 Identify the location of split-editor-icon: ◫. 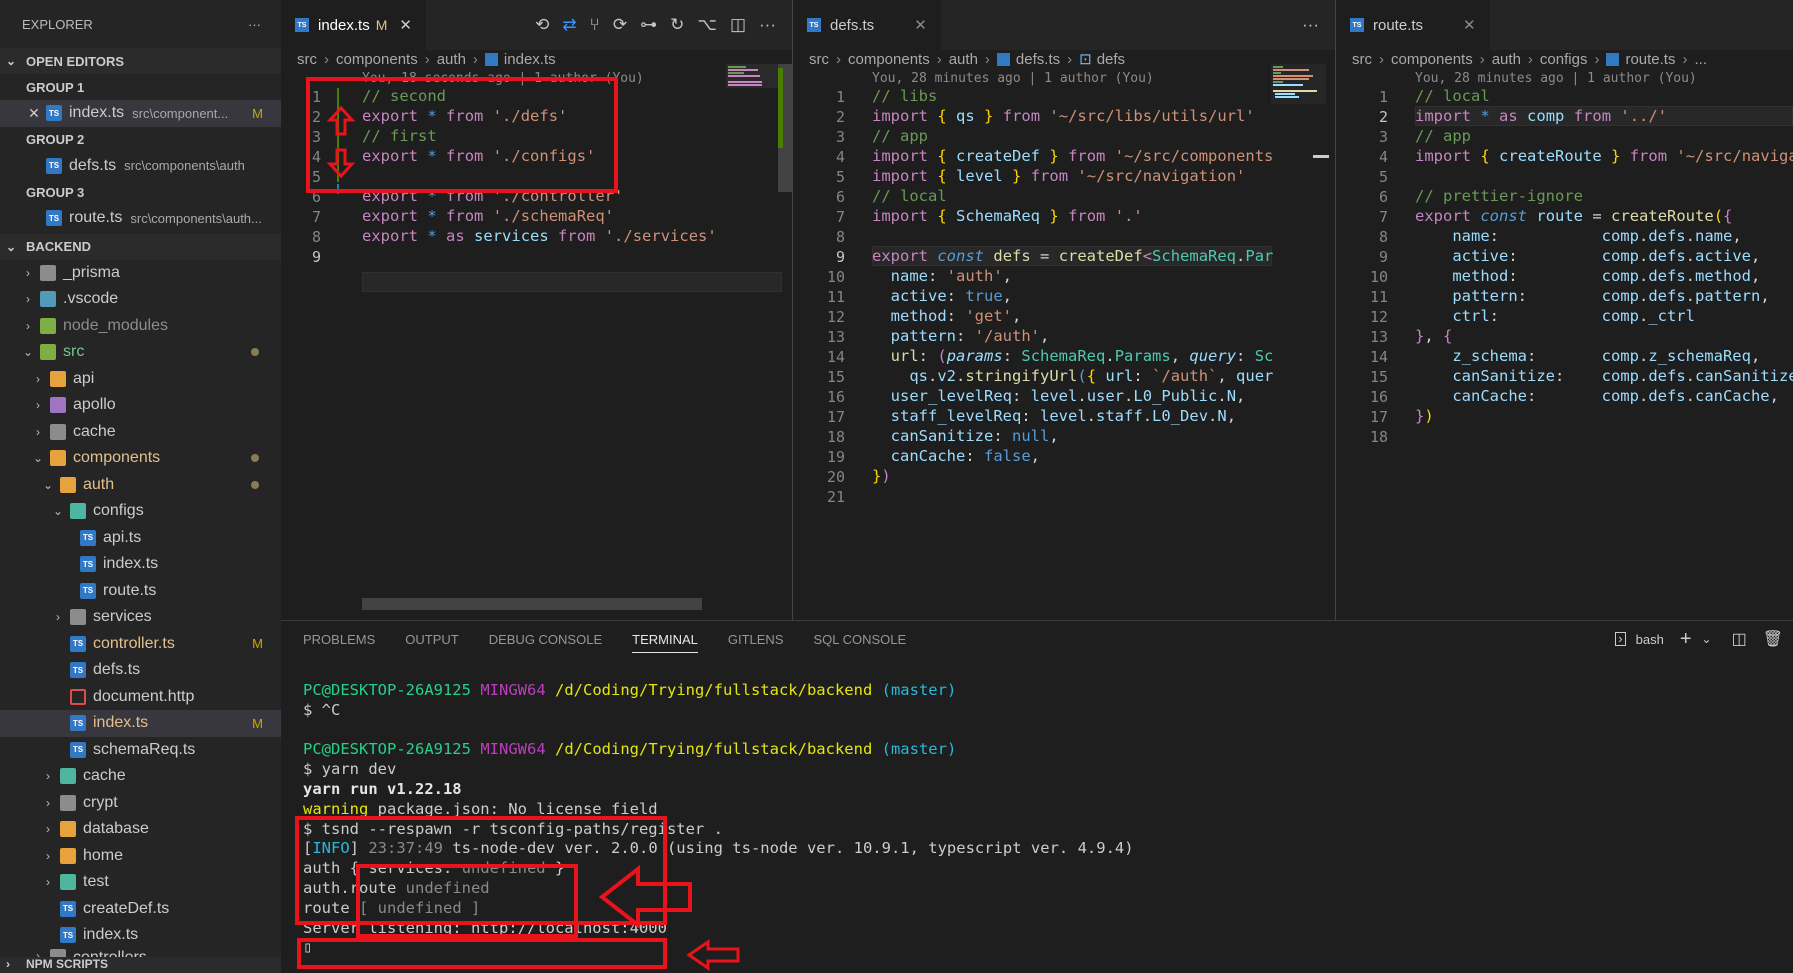
(738, 25).